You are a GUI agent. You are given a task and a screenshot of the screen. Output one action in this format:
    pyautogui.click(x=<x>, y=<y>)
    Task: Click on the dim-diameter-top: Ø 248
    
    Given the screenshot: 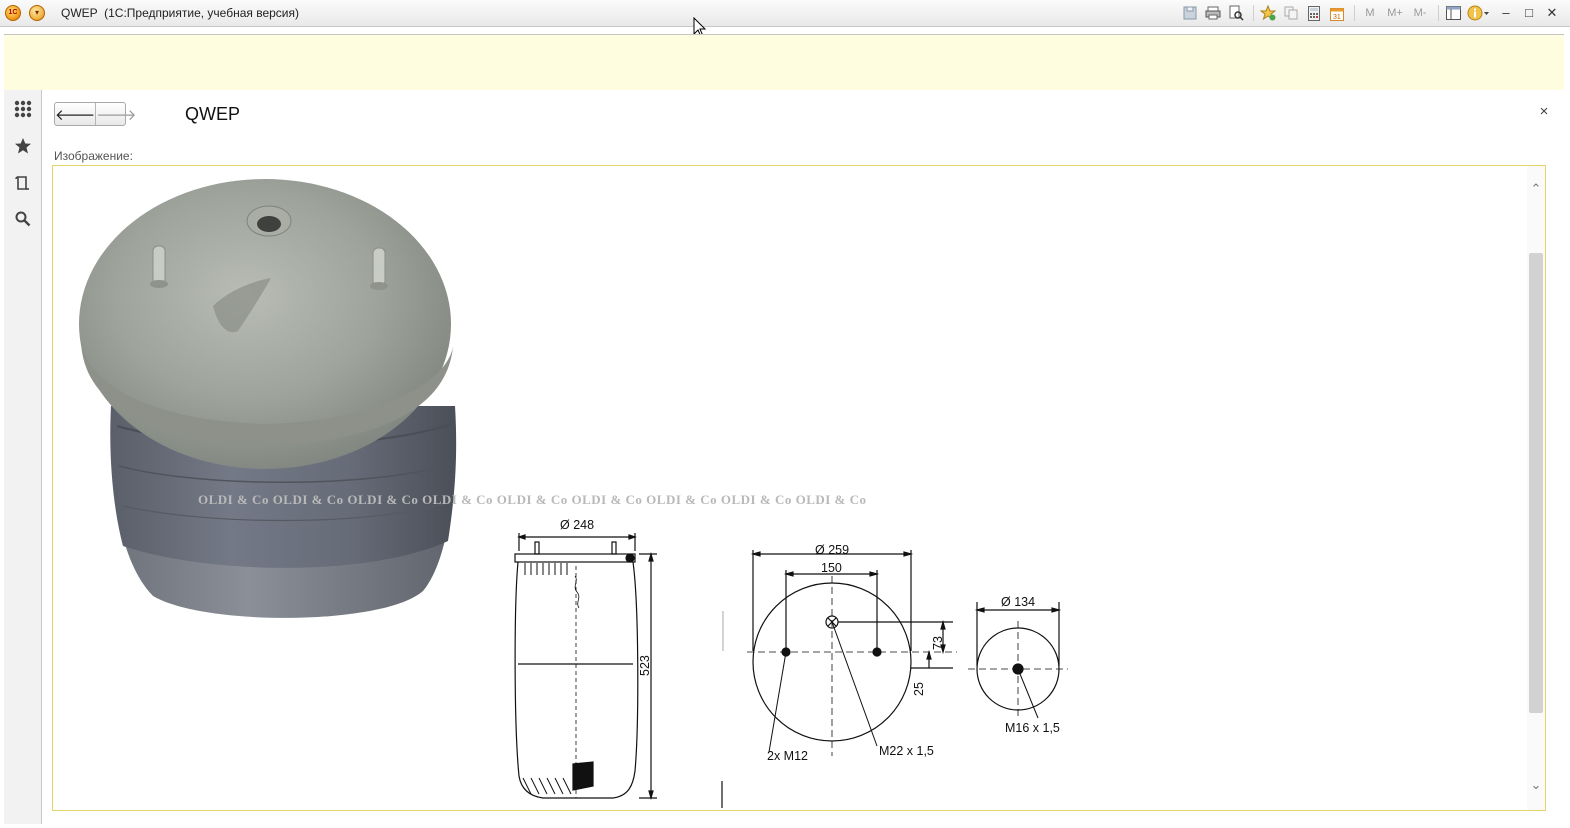 What is the action you would take?
    pyautogui.click(x=577, y=525)
    